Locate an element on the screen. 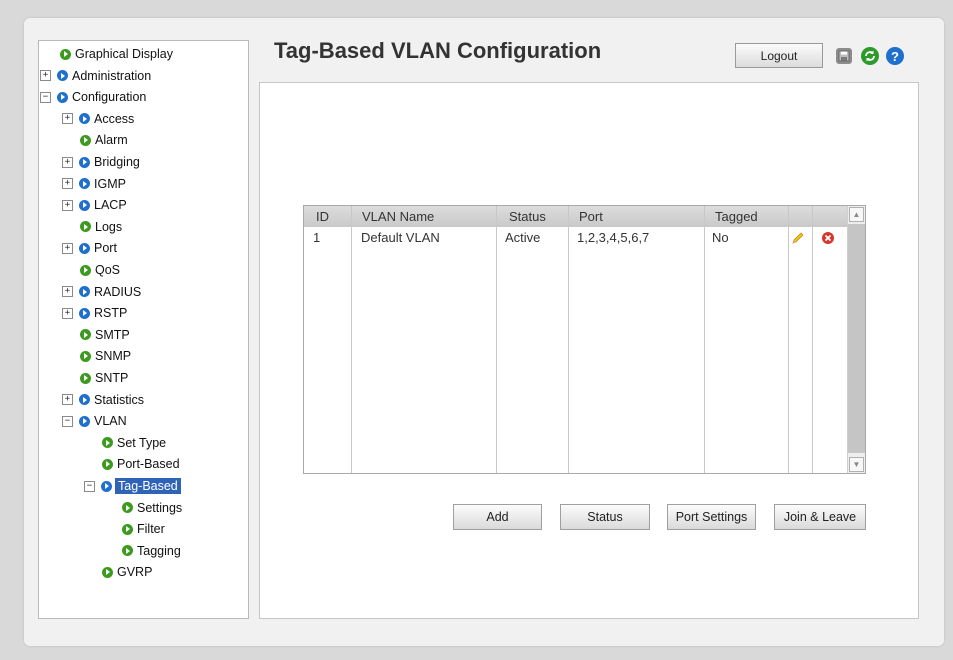 The width and height of the screenshot is (953, 660). cell-tagged: No is located at coordinates (720, 237).